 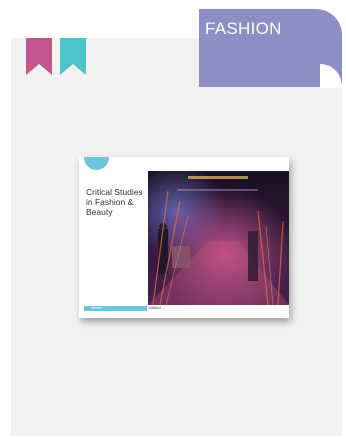 What do you see at coordinates (96, 308) in the screenshot?
I see `cover-publisher-label: intellect` at bounding box center [96, 308].